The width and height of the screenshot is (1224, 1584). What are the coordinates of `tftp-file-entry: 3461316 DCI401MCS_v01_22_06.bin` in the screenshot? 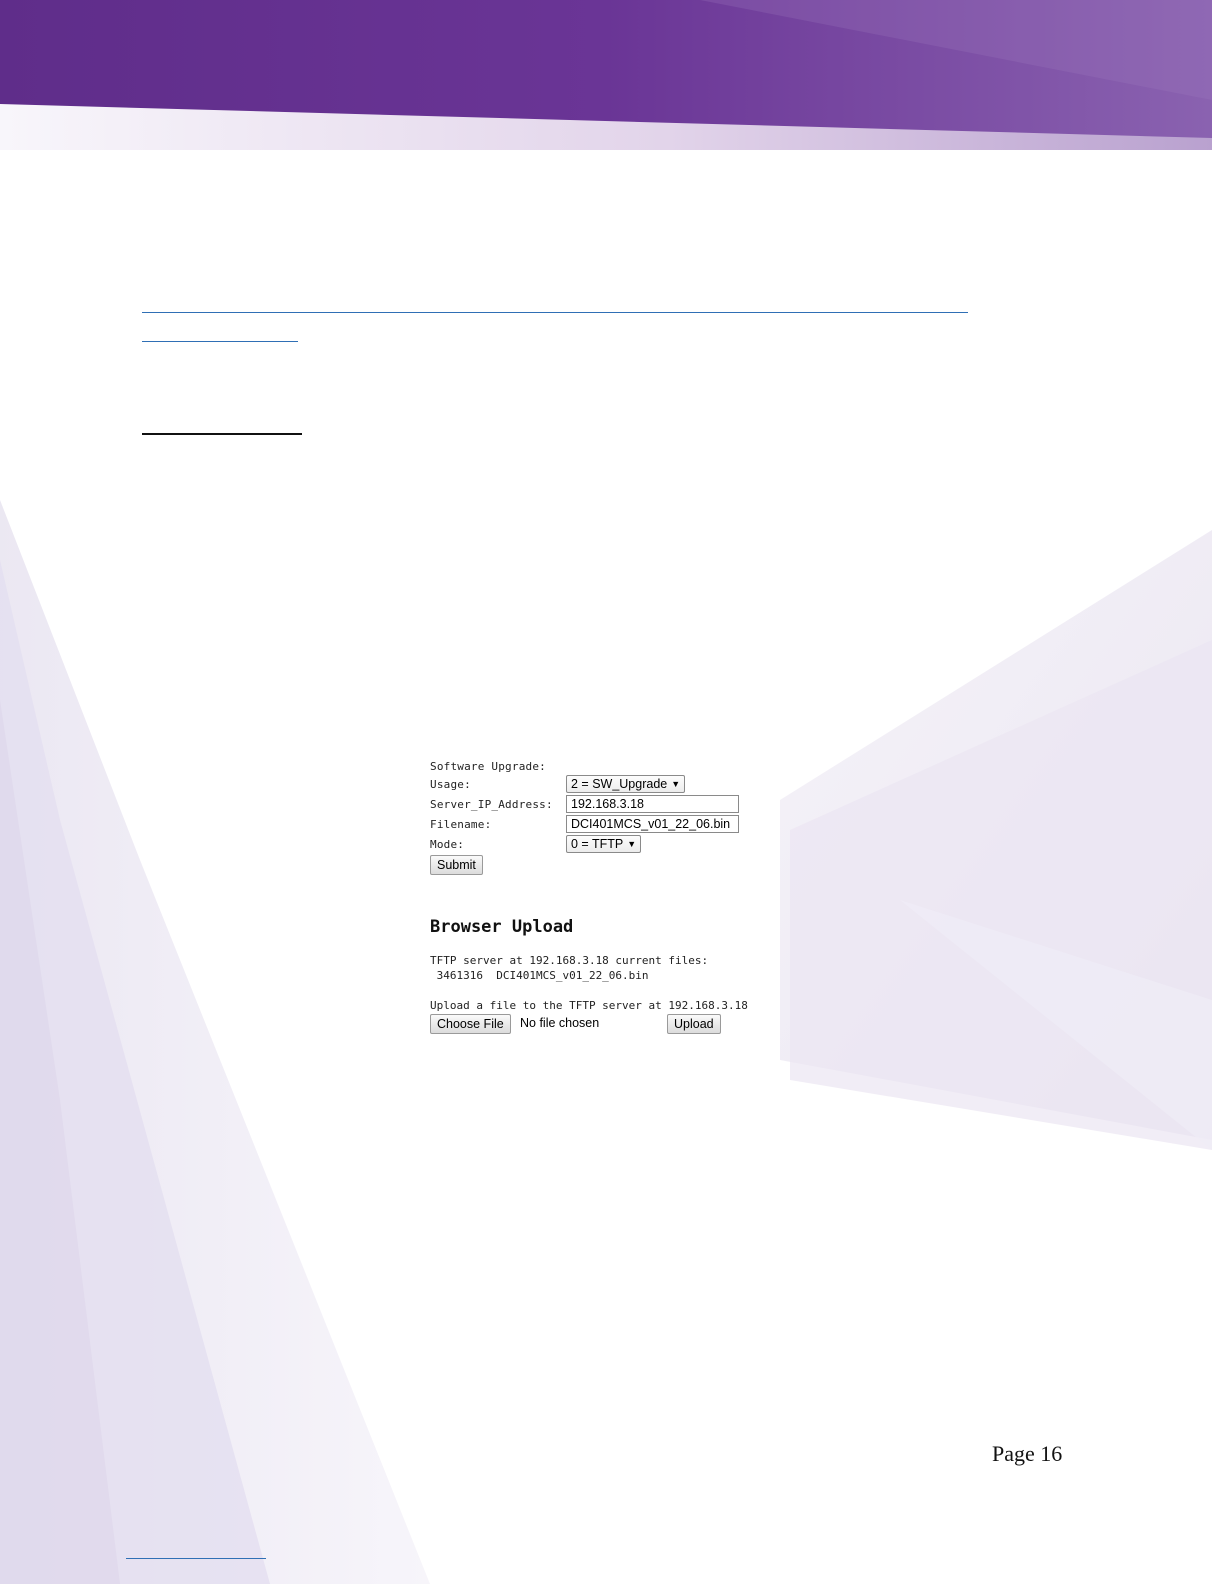 It's located at (539, 975).